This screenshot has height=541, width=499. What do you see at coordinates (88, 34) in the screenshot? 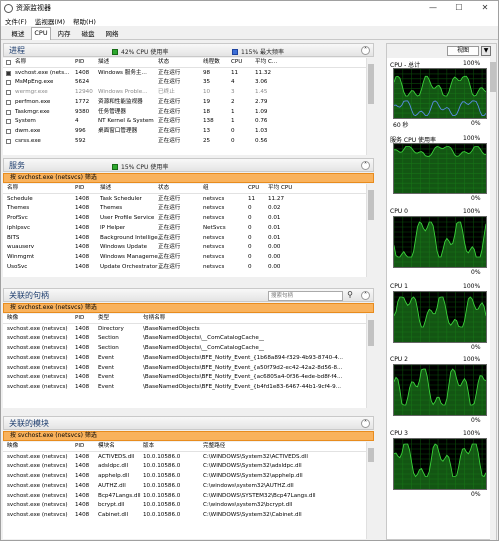
I see `tab-disk: 磁盘` at bounding box center [88, 34].